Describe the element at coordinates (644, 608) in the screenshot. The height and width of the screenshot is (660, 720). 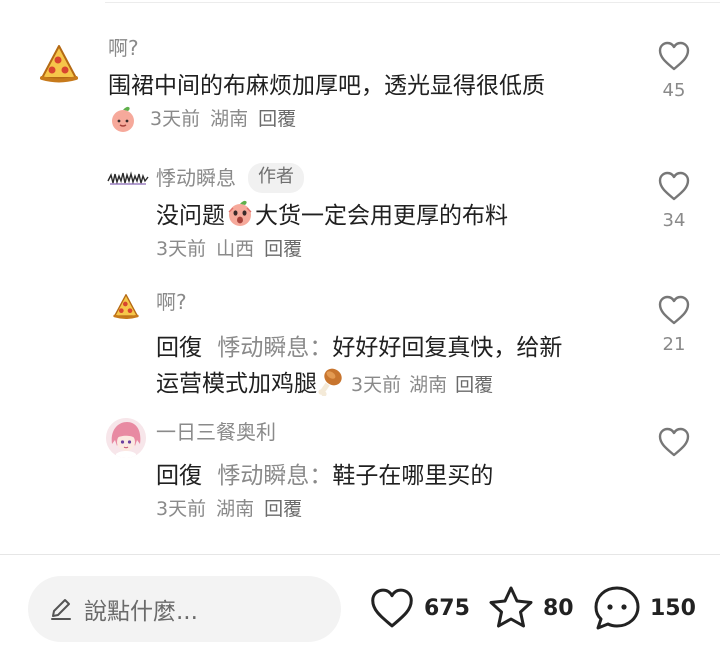
I see `comment-action-button: 150` at that location.